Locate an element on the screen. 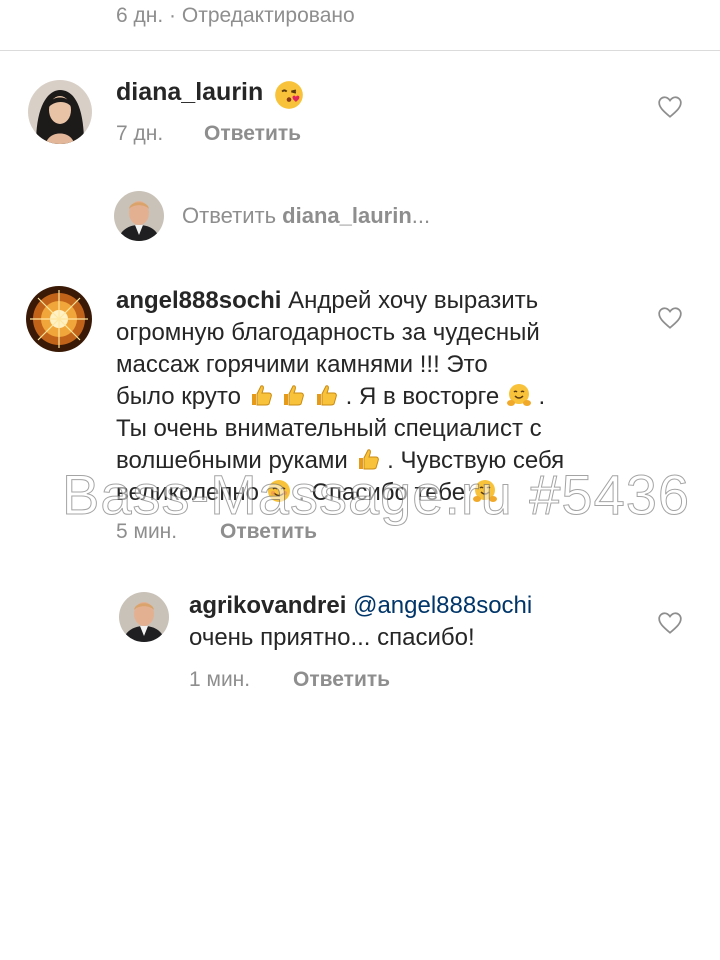  divider is located at coordinates (360, 50).